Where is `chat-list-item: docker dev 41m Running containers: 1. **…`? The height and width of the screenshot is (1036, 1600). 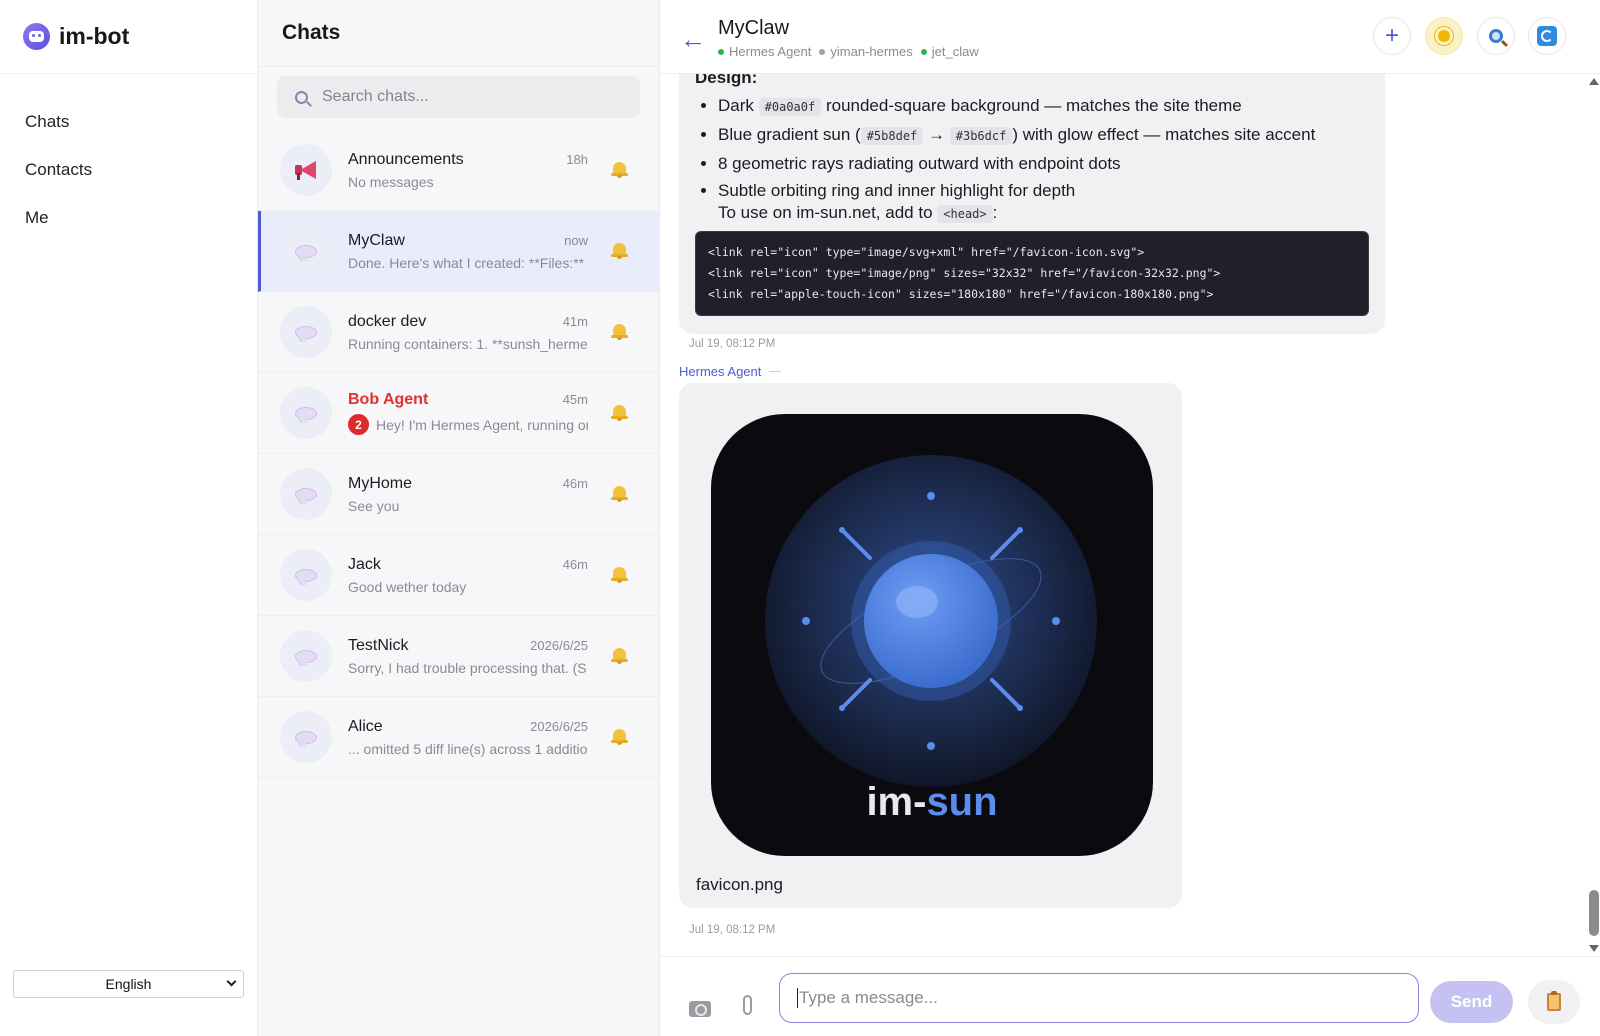
chat-list-item: docker dev 41m Running containers: 1. **… is located at coordinates (458, 332).